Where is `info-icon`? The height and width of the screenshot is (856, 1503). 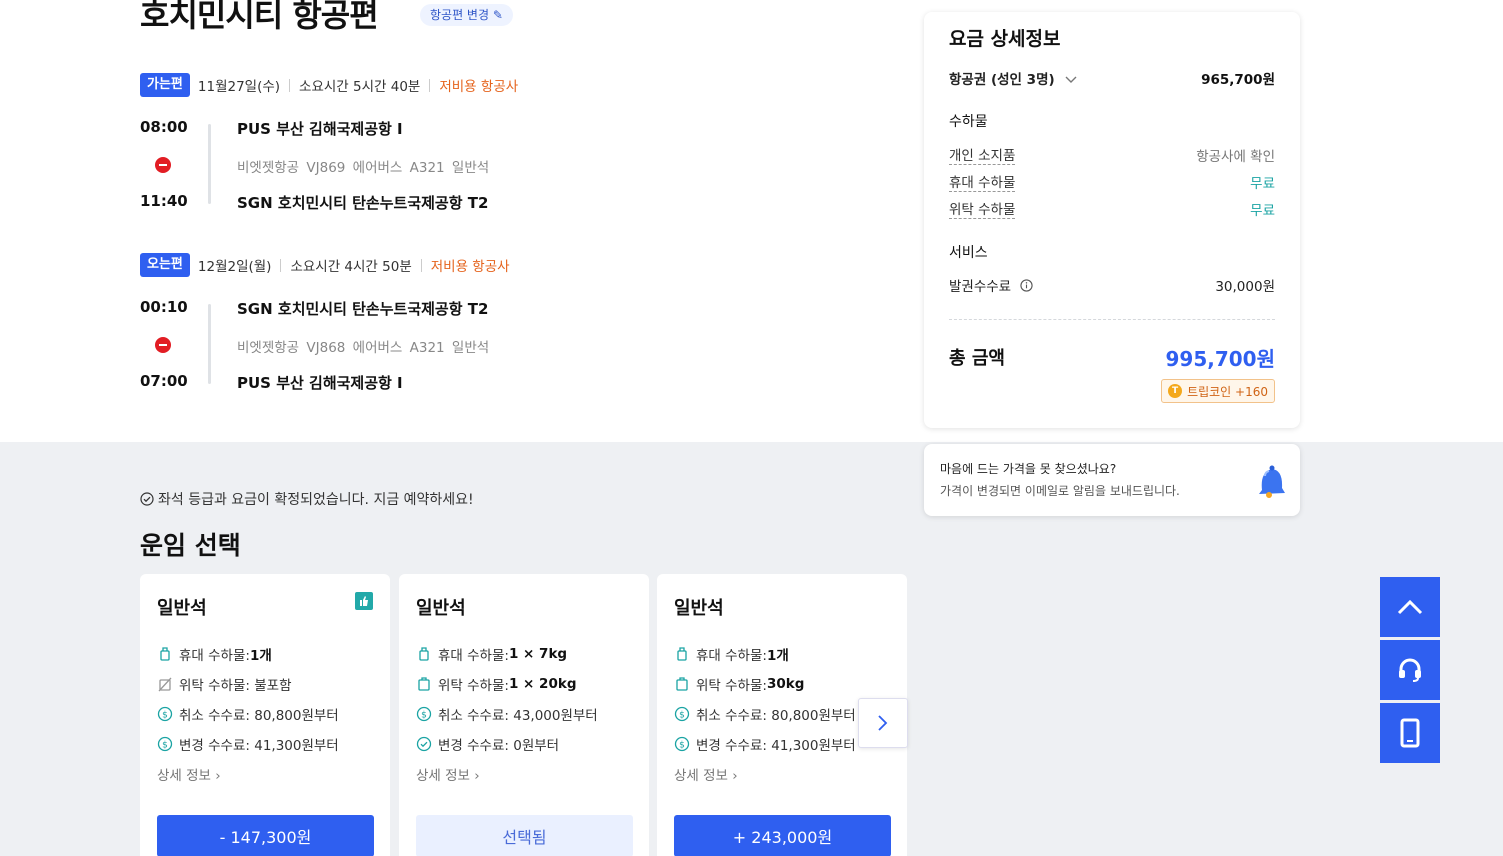
info-icon is located at coordinates (1026, 285).